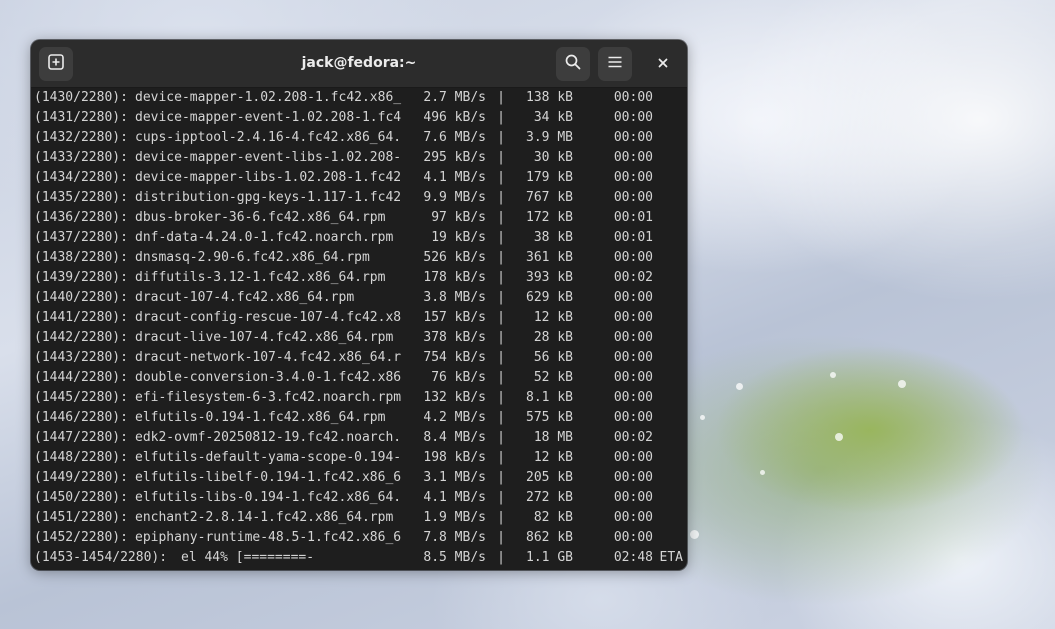 The image size is (1055, 629). I want to click on download-rate: 2.7 MB/s, so click(454, 97).